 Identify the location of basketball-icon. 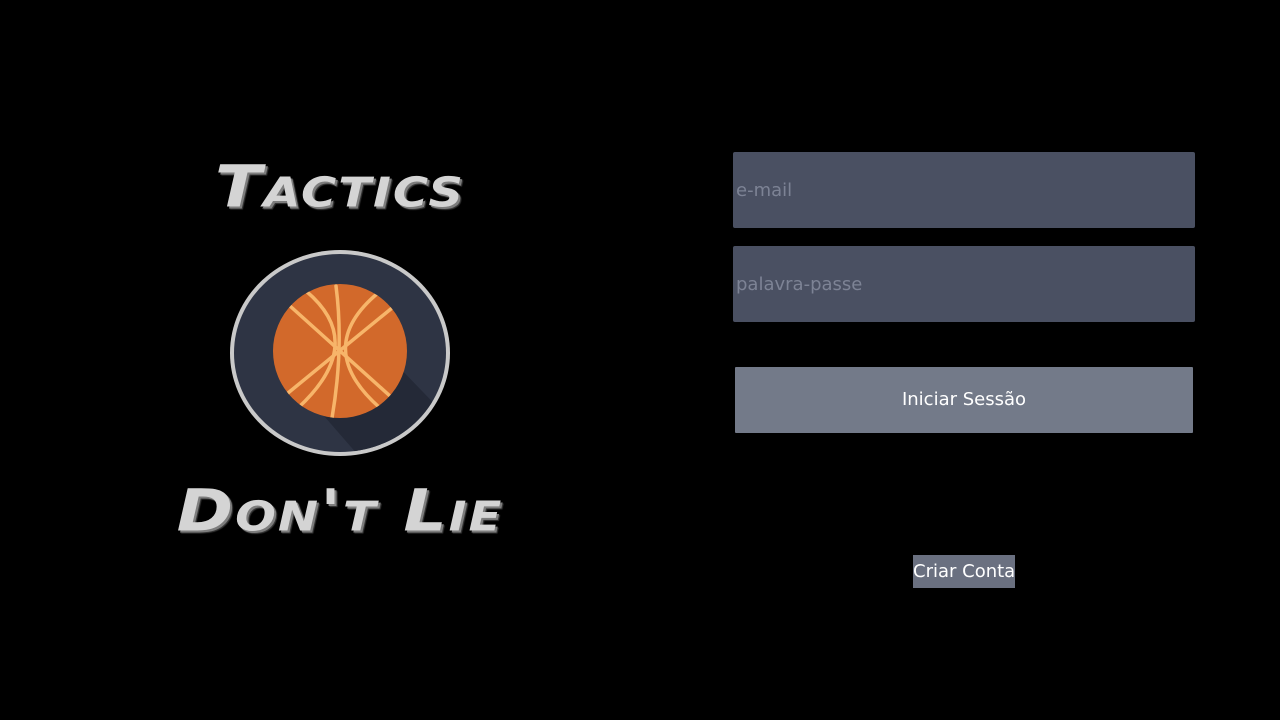
(340, 353).